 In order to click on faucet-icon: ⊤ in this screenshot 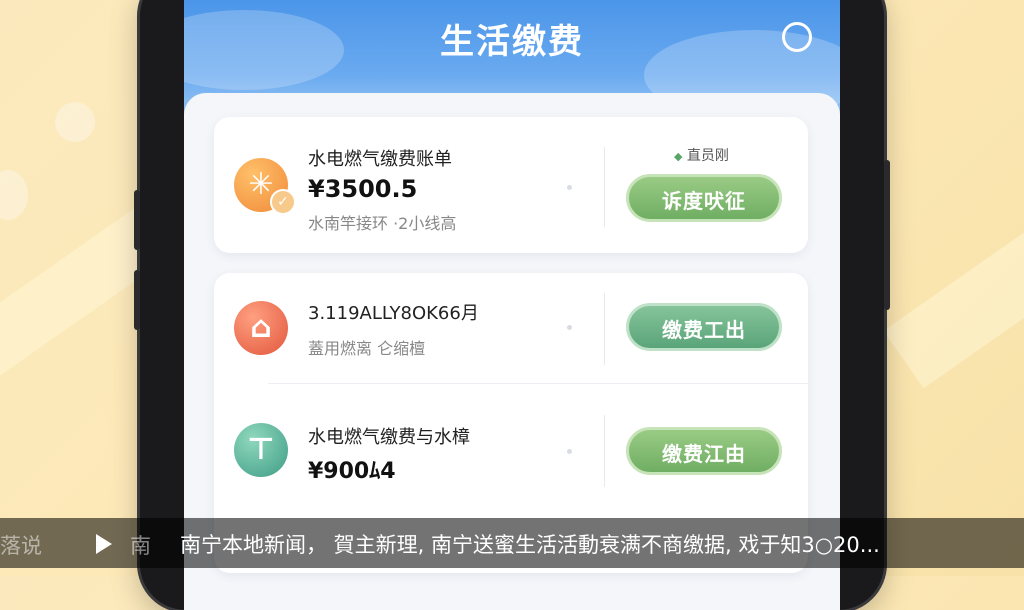, I will do `click(261, 450)`.